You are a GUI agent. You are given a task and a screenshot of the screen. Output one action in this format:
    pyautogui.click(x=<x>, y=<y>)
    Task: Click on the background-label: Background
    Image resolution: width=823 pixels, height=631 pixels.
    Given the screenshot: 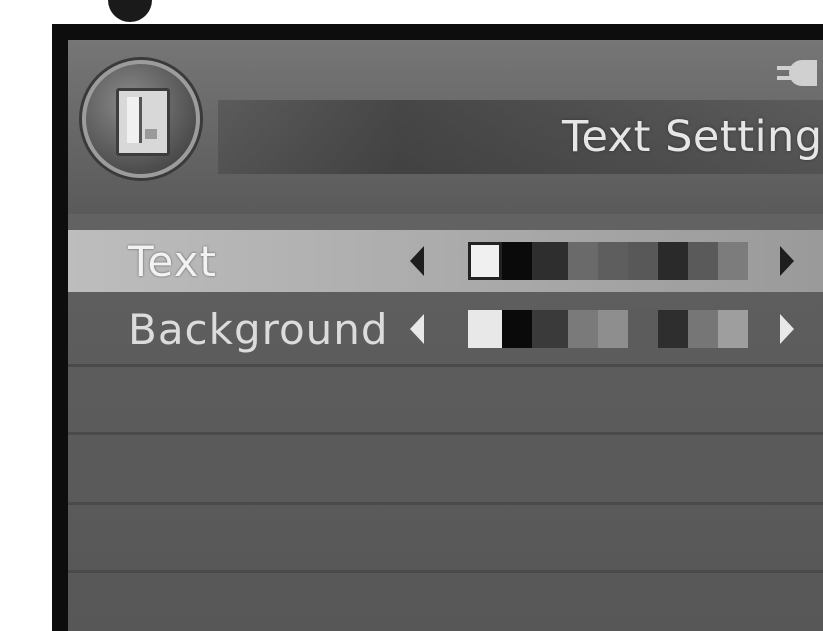 What is the action you would take?
    pyautogui.click(x=258, y=329)
    